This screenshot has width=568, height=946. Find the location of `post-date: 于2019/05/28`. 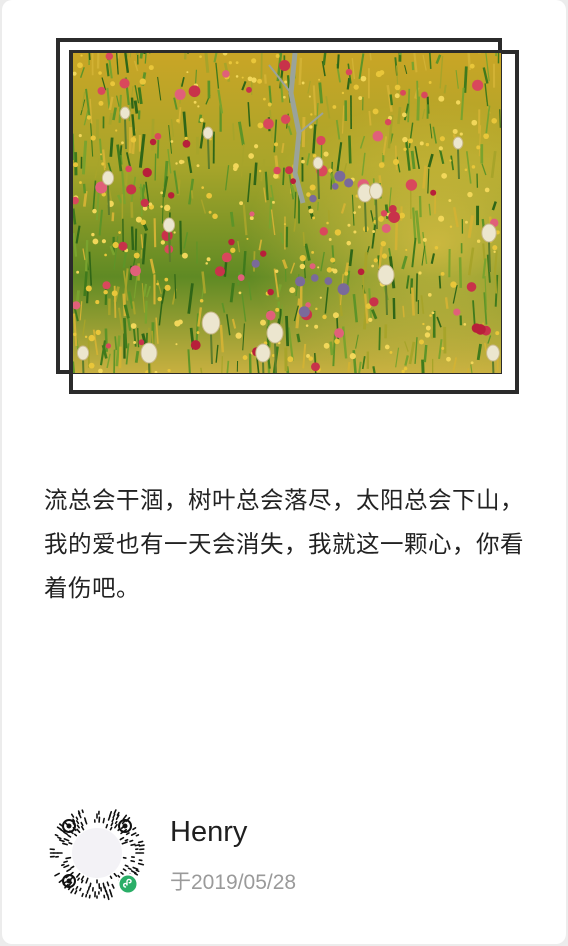

post-date: 于2019/05/28 is located at coordinates (233, 882).